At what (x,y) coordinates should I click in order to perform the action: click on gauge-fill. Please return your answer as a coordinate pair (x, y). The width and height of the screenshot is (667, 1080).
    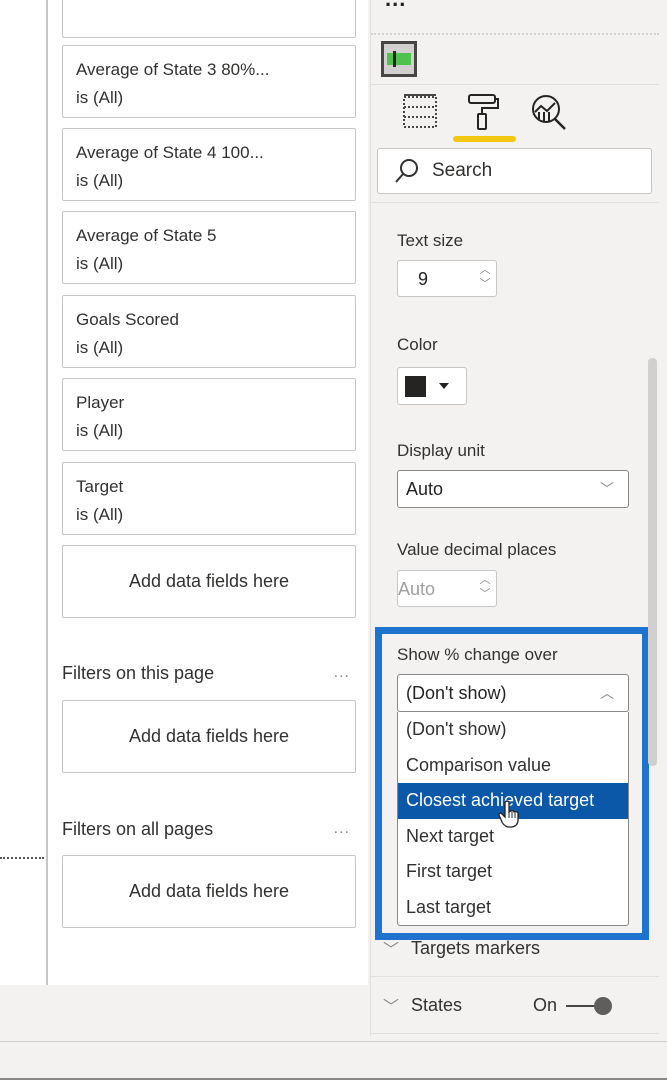
    Looking at the image, I should click on (399, 59).